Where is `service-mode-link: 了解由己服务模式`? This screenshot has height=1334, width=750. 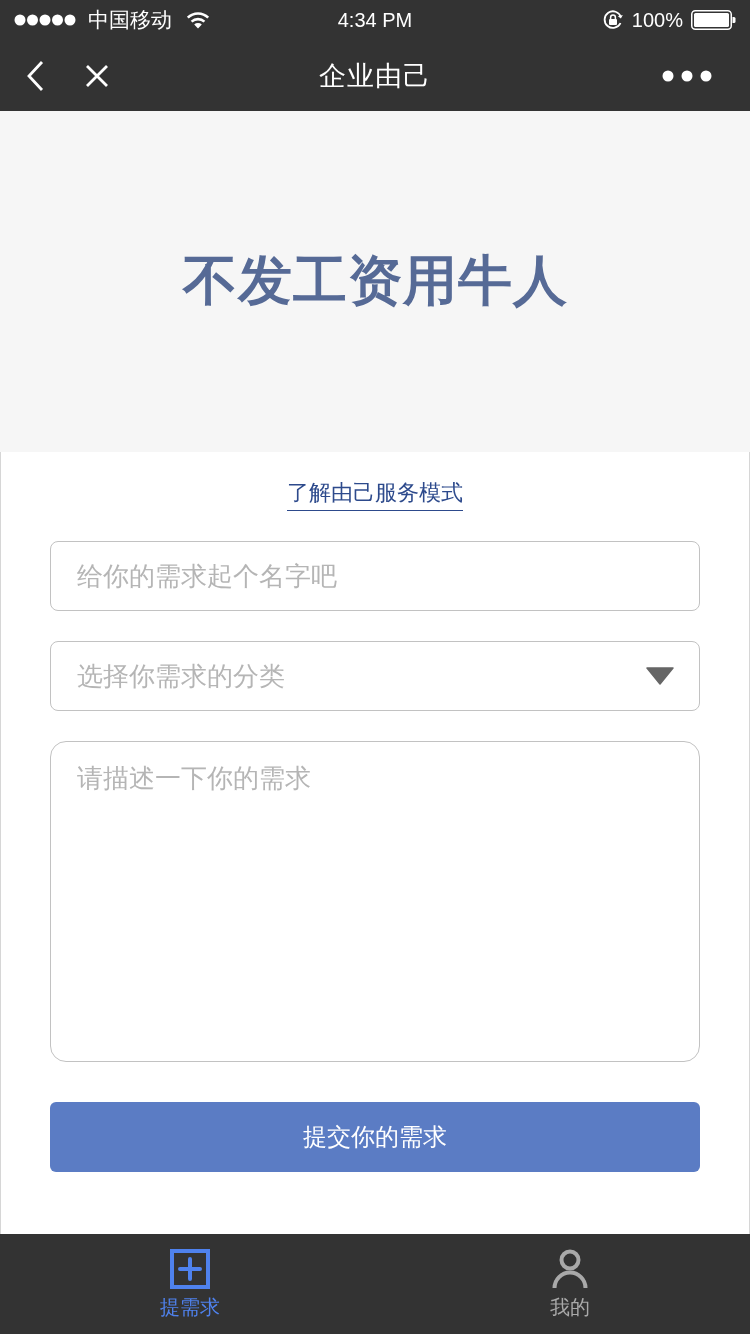 service-mode-link: 了解由己服务模式 is located at coordinates (375, 494).